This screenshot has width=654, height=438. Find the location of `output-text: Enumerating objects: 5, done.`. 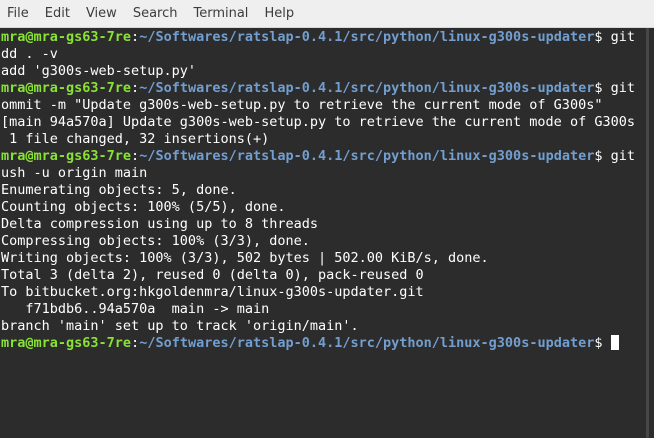

output-text: Enumerating objects: 5, done. is located at coordinates (119, 190).